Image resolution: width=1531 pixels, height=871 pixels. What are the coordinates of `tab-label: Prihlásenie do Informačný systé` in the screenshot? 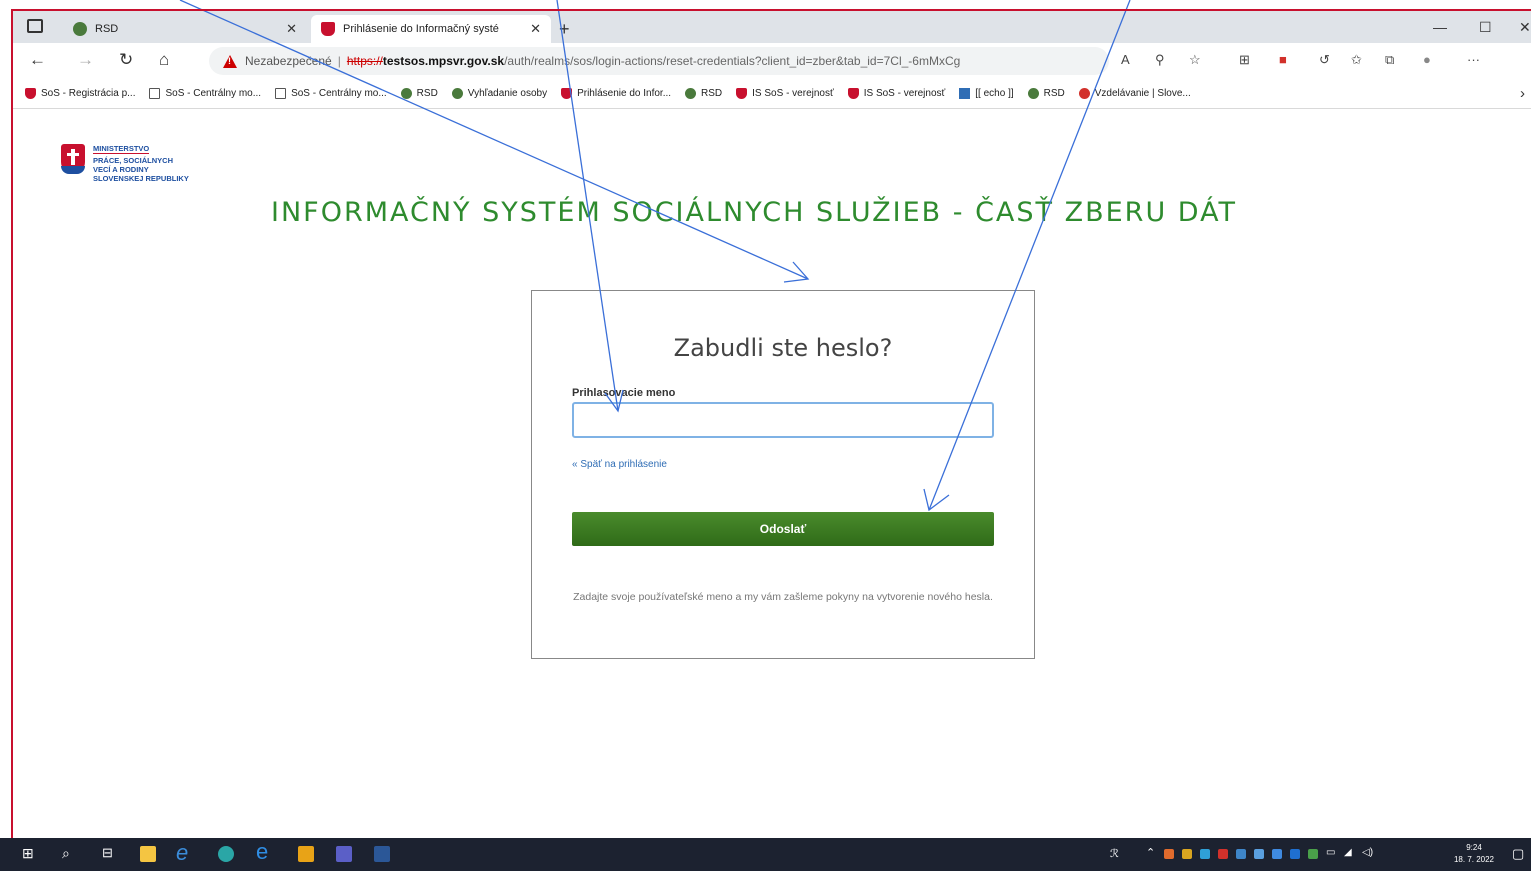 It's located at (421, 29).